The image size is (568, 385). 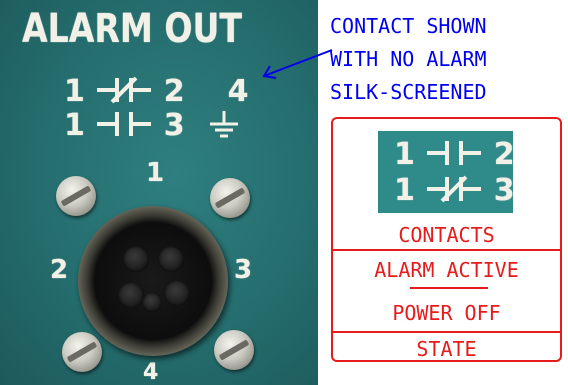 What do you see at coordinates (297, 64) in the screenshot?
I see `pointer-arrow-icon` at bounding box center [297, 64].